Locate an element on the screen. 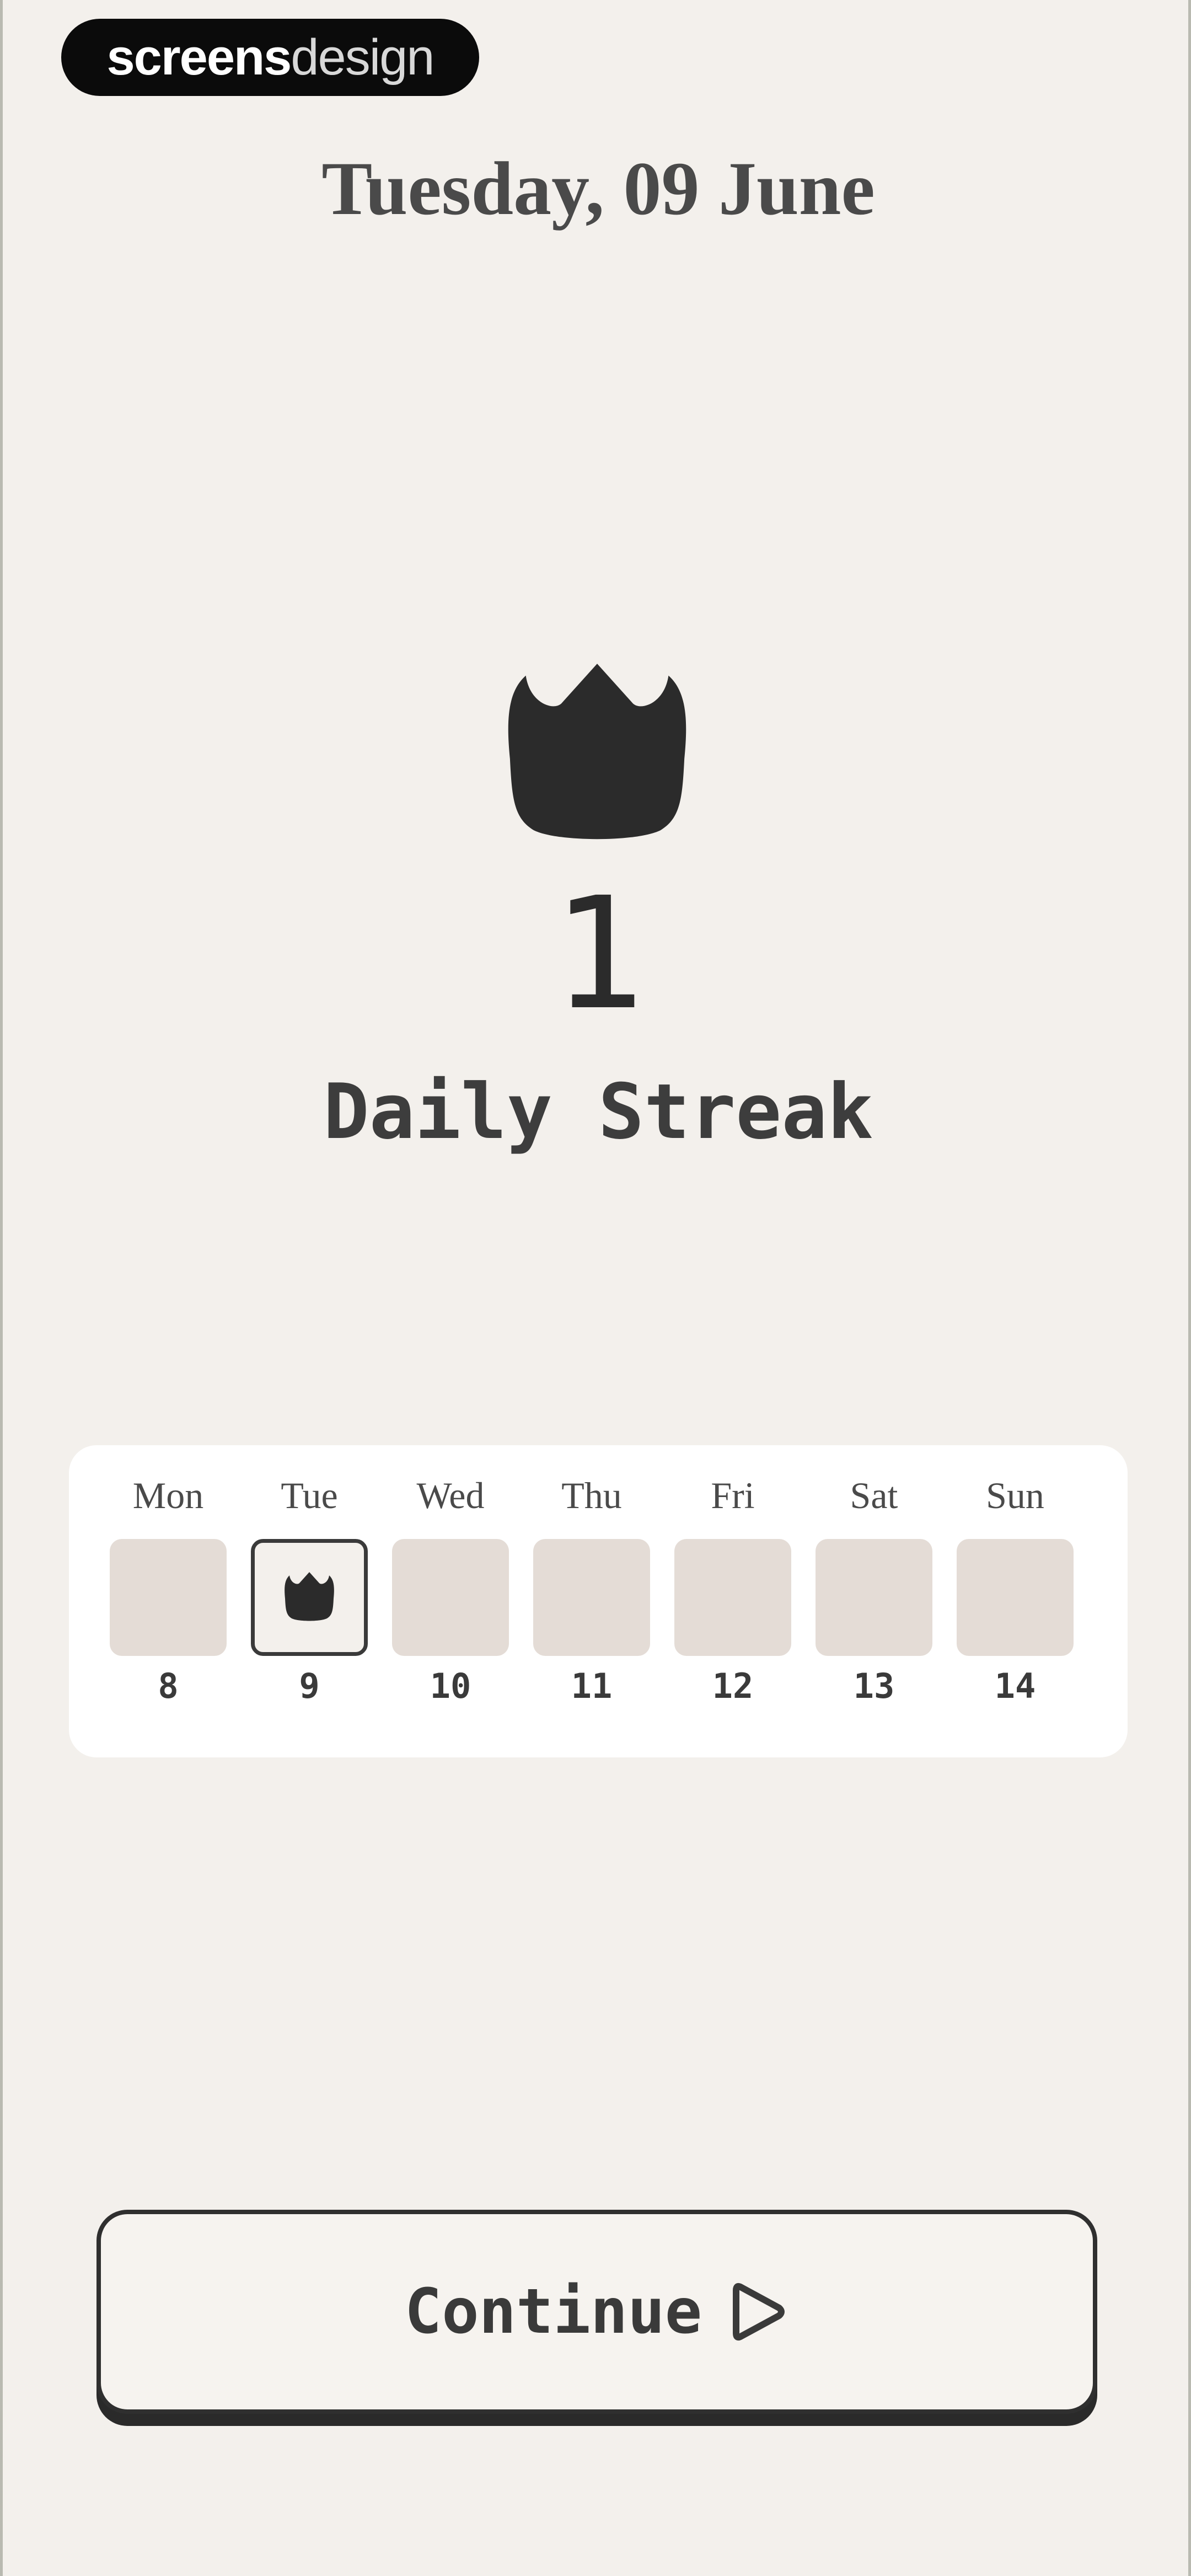  brand-watermark: screens design is located at coordinates (270, 57).